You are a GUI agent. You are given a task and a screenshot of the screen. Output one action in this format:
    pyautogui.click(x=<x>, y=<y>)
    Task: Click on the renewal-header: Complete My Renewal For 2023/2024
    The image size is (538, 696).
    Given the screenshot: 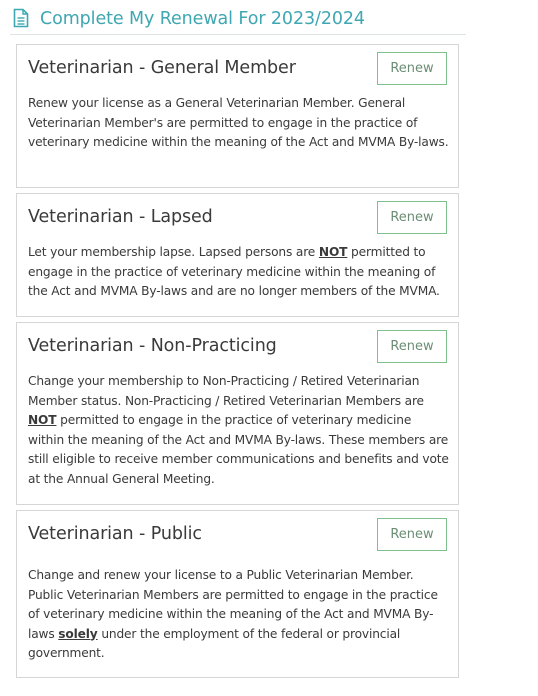 What is the action you would take?
    pyautogui.click(x=238, y=19)
    